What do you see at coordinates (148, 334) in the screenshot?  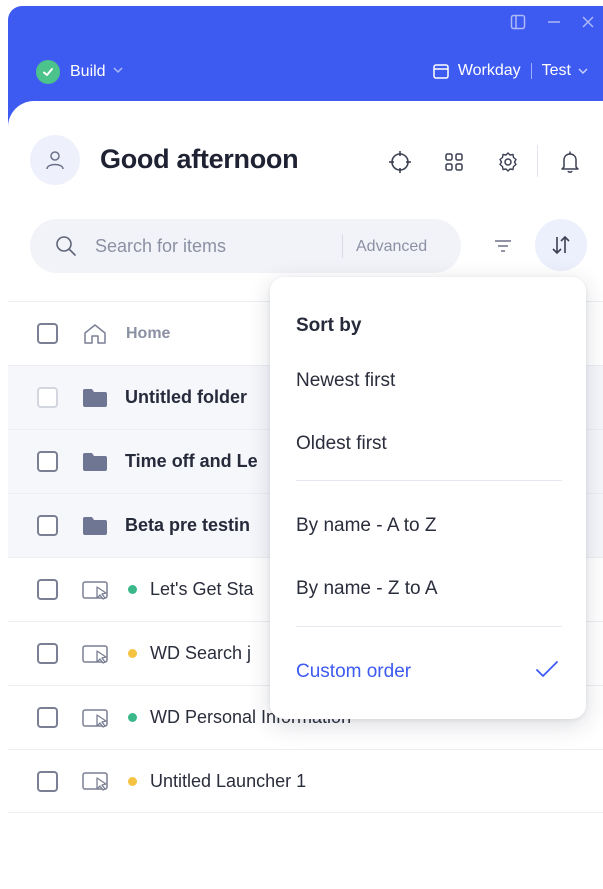 I see `breadcrumb-home: Home` at bounding box center [148, 334].